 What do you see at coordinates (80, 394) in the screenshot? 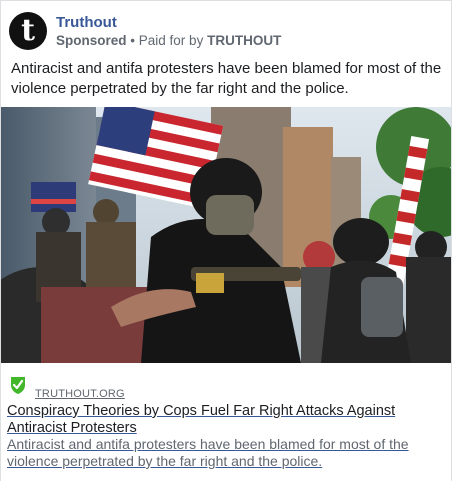
I see `link-domain: TRUTHOUT.ORG` at bounding box center [80, 394].